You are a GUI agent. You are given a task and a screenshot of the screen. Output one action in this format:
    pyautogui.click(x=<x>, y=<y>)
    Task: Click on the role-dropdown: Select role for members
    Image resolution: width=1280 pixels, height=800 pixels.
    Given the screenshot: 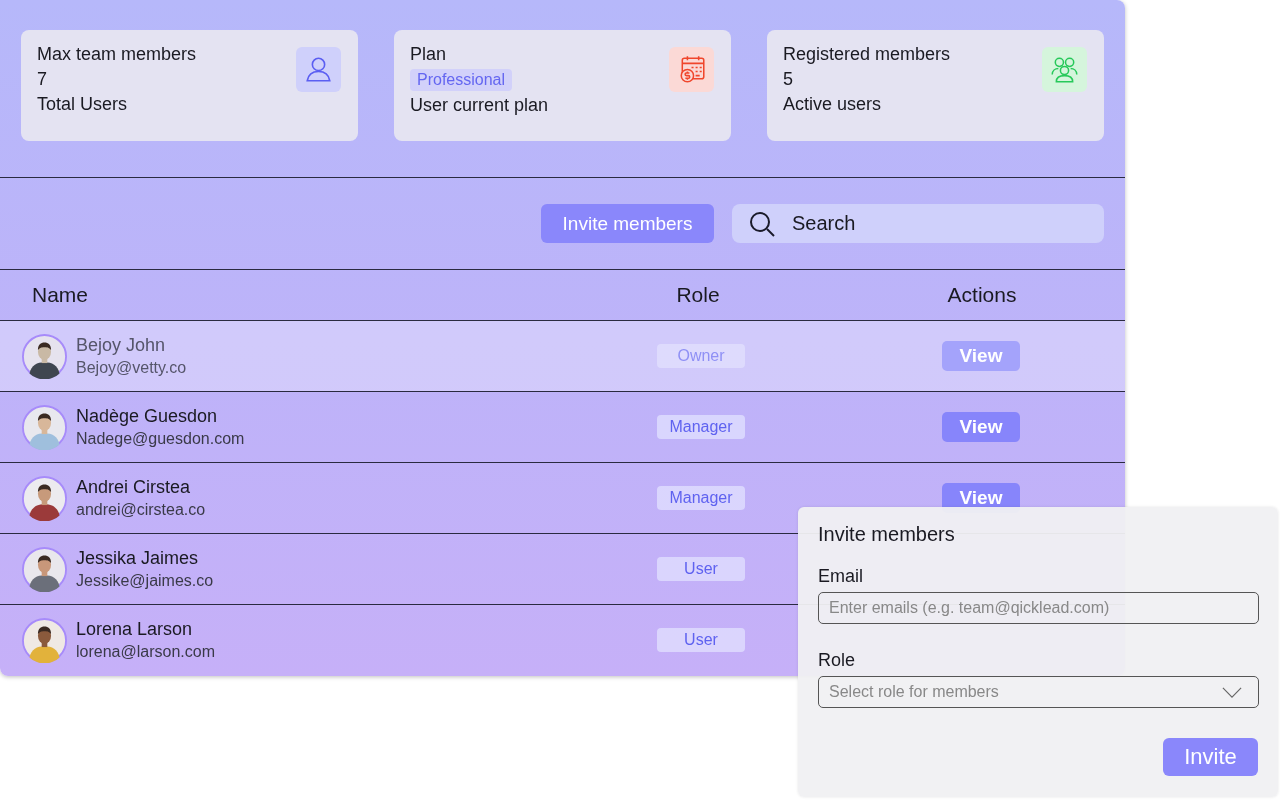 What is the action you would take?
    pyautogui.click(x=1038, y=692)
    